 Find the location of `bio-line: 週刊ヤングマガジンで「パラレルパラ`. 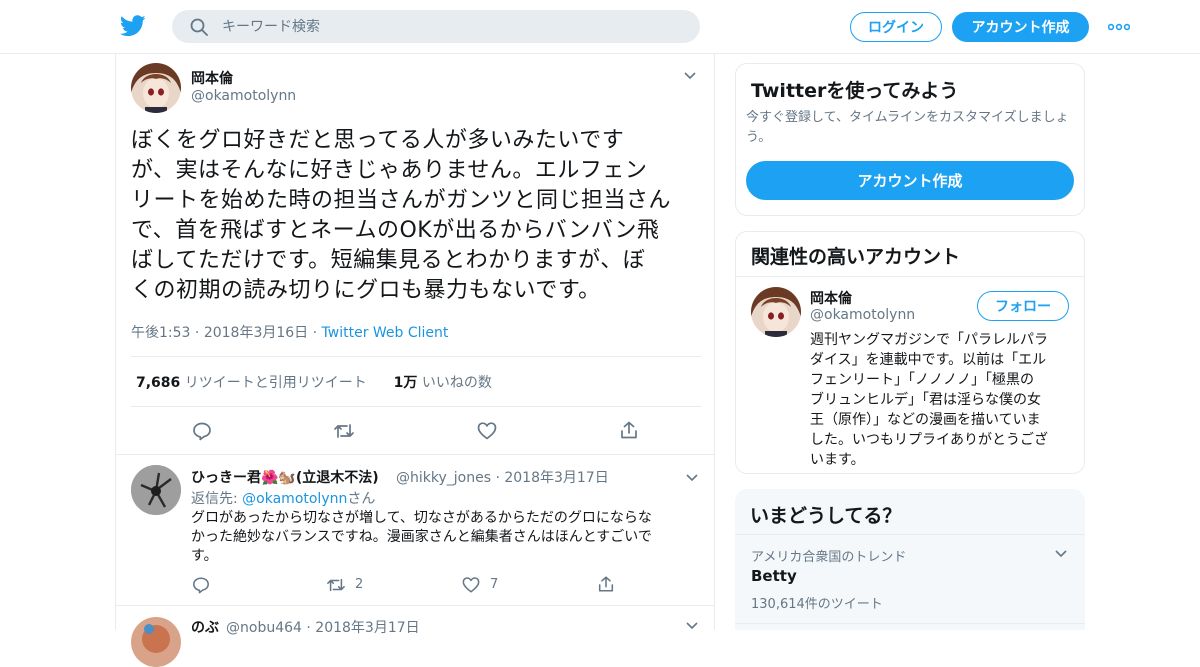

bio-line: 週刊ヤングマガジンで「パラレルパラ is located at coordinates (929, 340).